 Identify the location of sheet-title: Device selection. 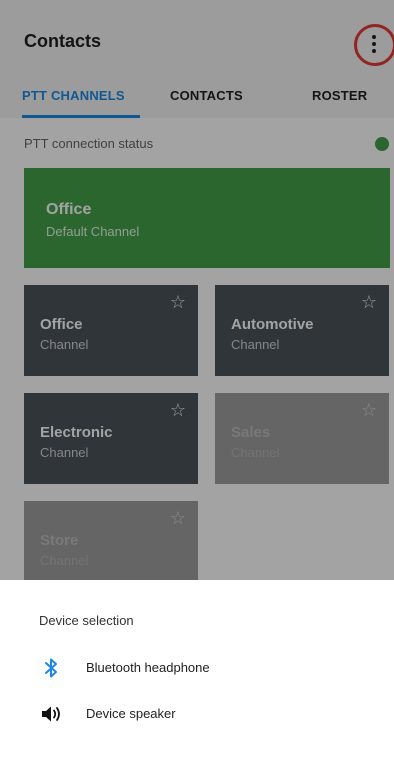
(86, 620).